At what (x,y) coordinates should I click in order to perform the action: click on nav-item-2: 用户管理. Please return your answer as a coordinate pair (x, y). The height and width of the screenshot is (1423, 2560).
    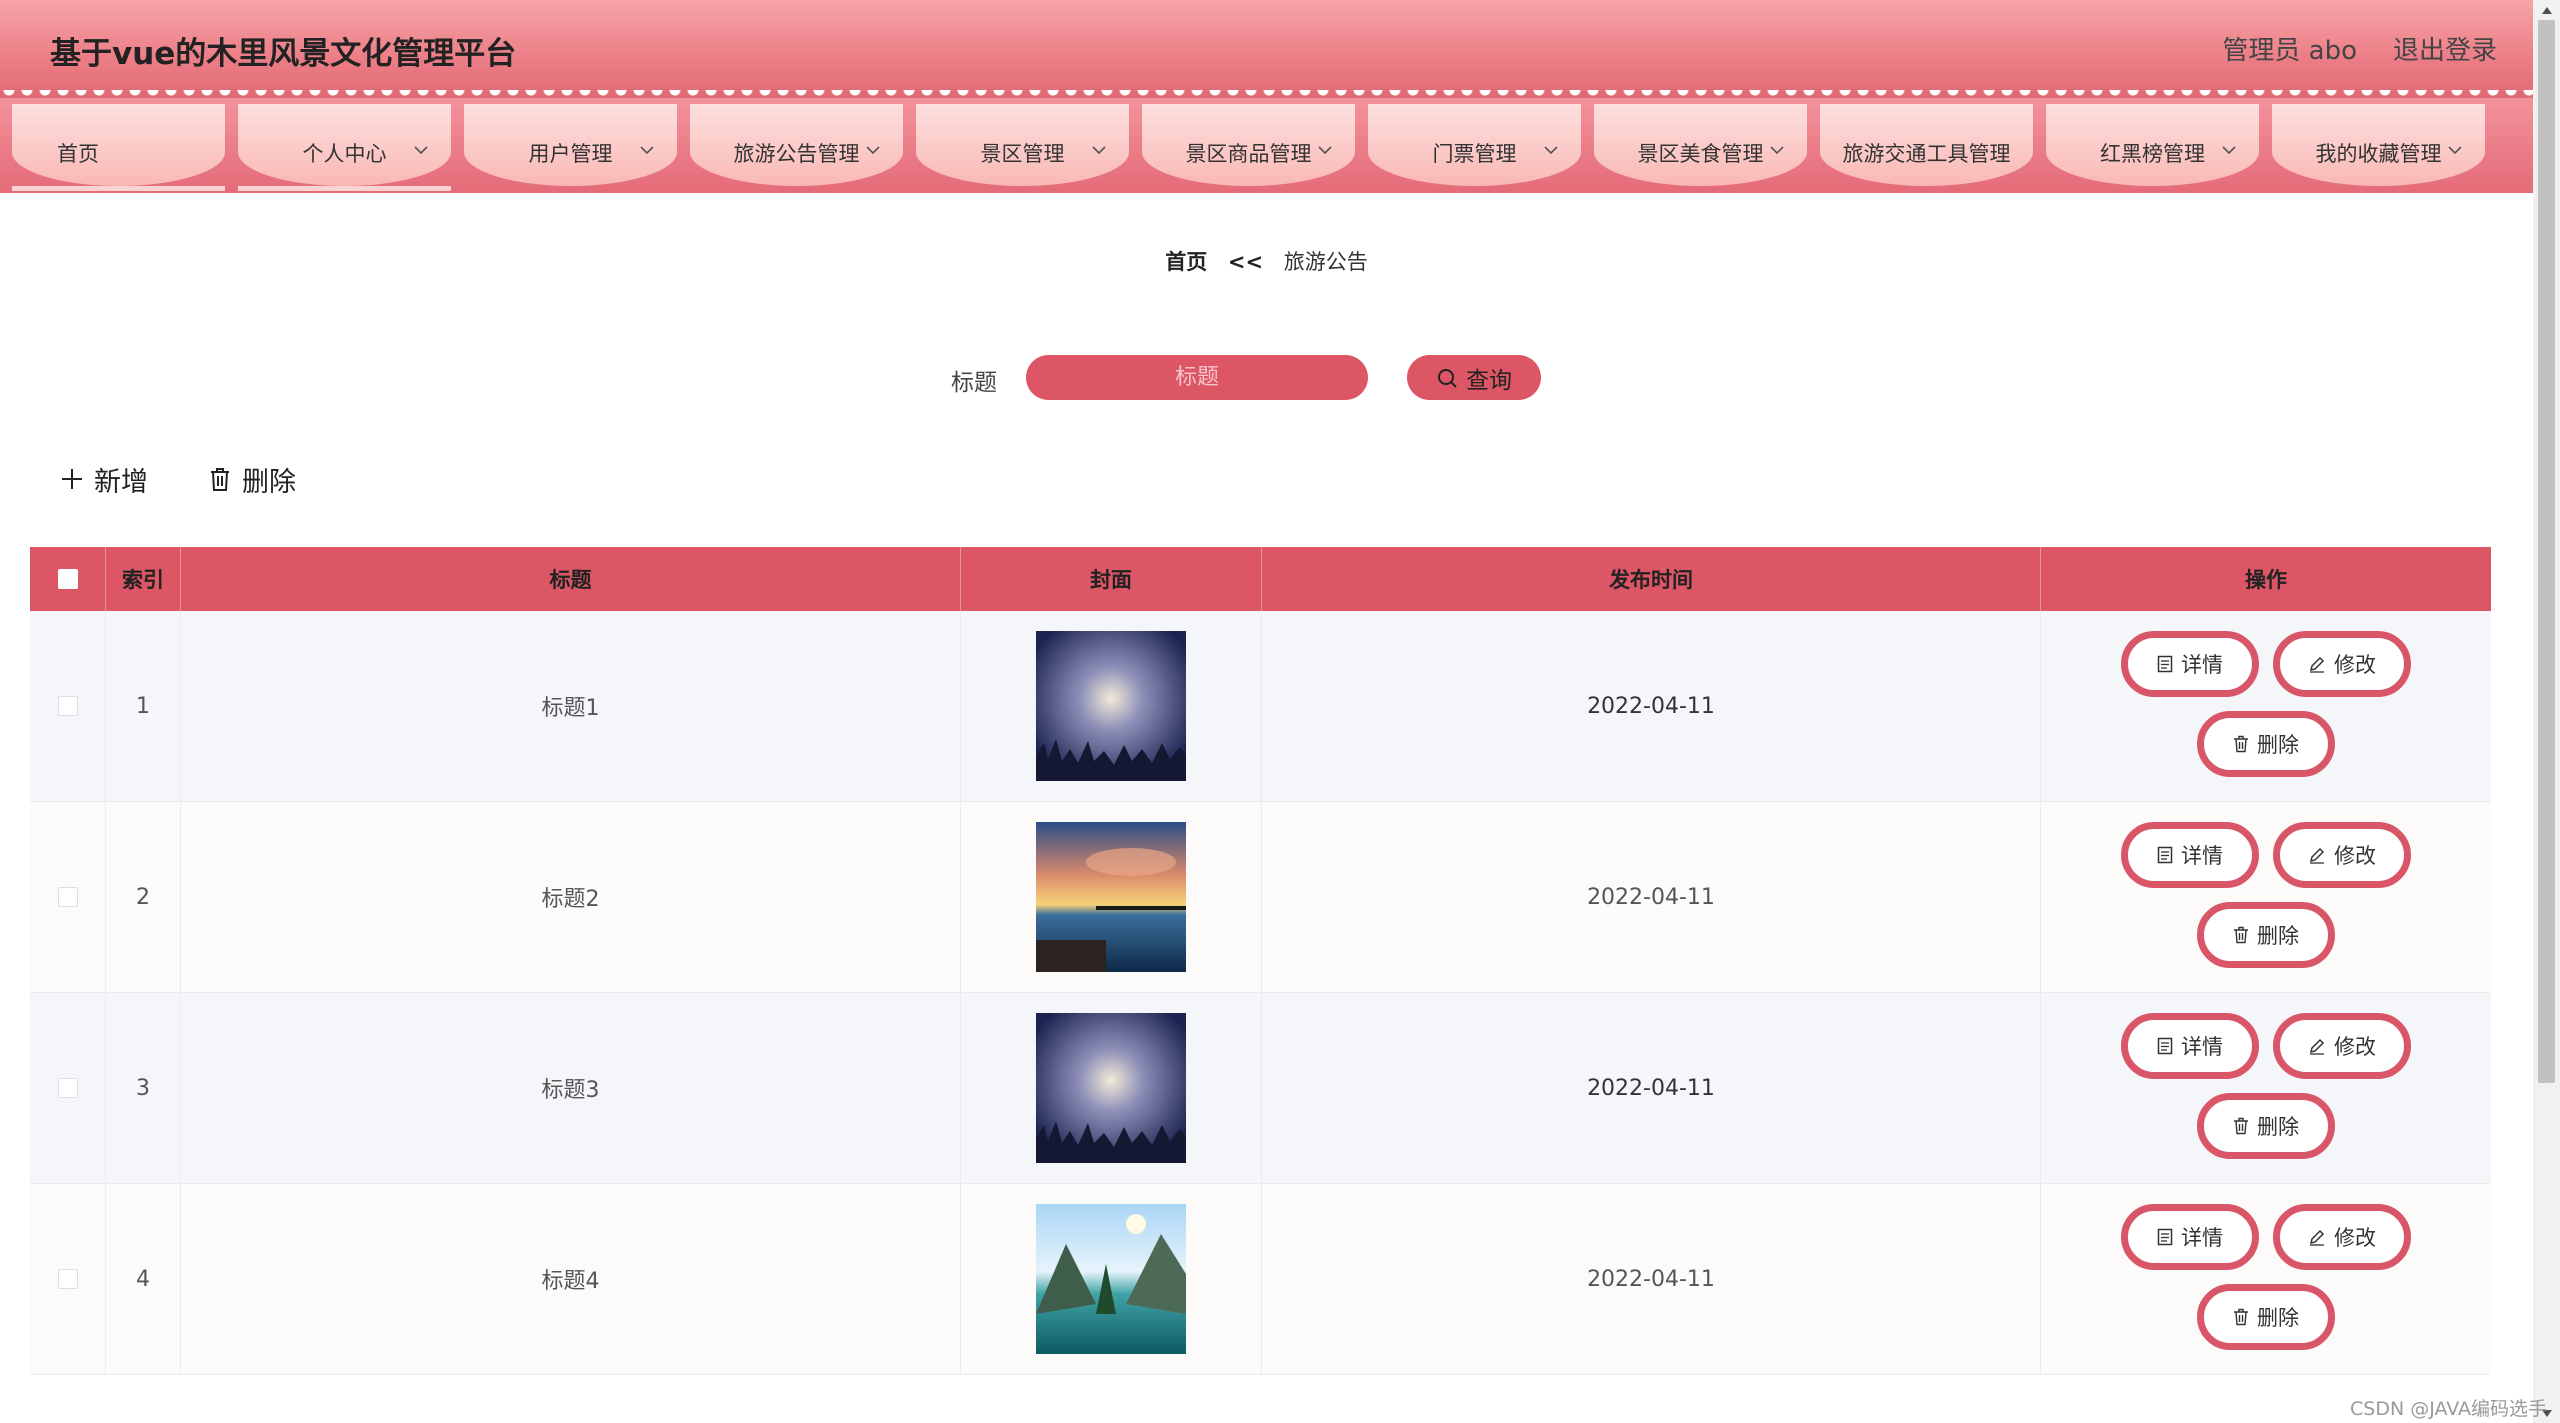
    Looking at the image, I should click on (570, 145).